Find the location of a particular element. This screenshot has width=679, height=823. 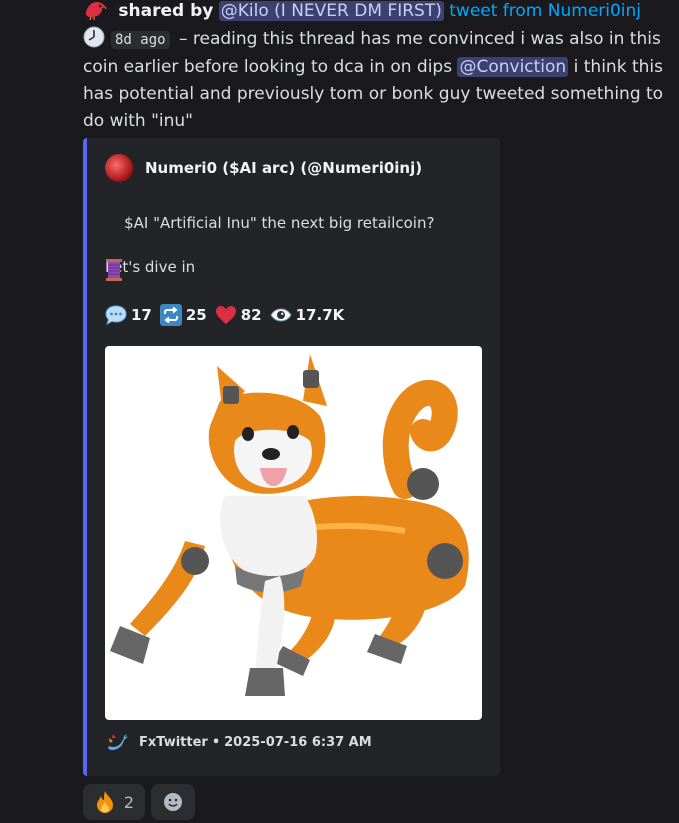

retweet-count: 25 is located at coordinates (196, 315).